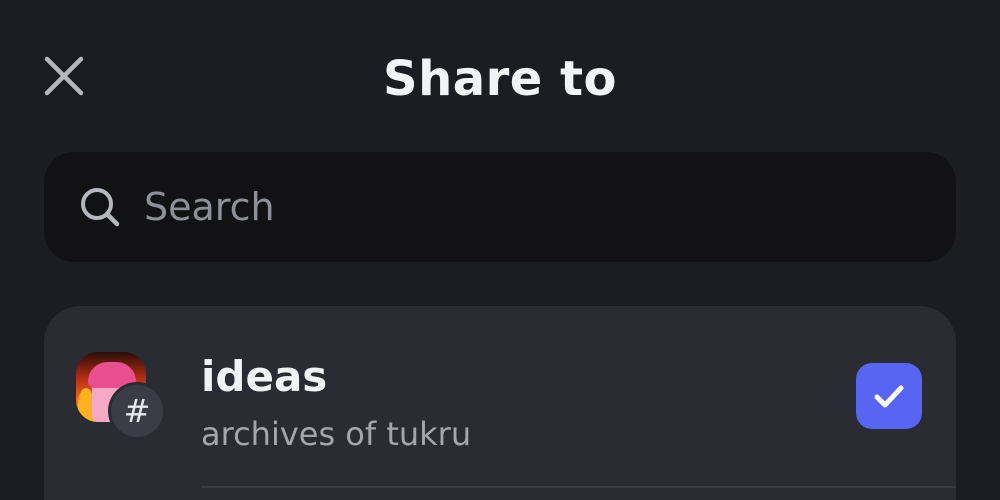  I want to click on select-checkbox, so click(889, 396).